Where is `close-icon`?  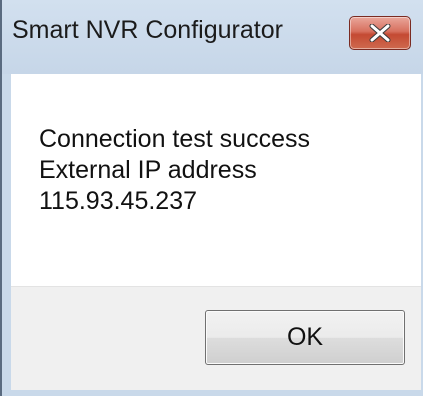 close-icon is located at coordinates (380, 33).